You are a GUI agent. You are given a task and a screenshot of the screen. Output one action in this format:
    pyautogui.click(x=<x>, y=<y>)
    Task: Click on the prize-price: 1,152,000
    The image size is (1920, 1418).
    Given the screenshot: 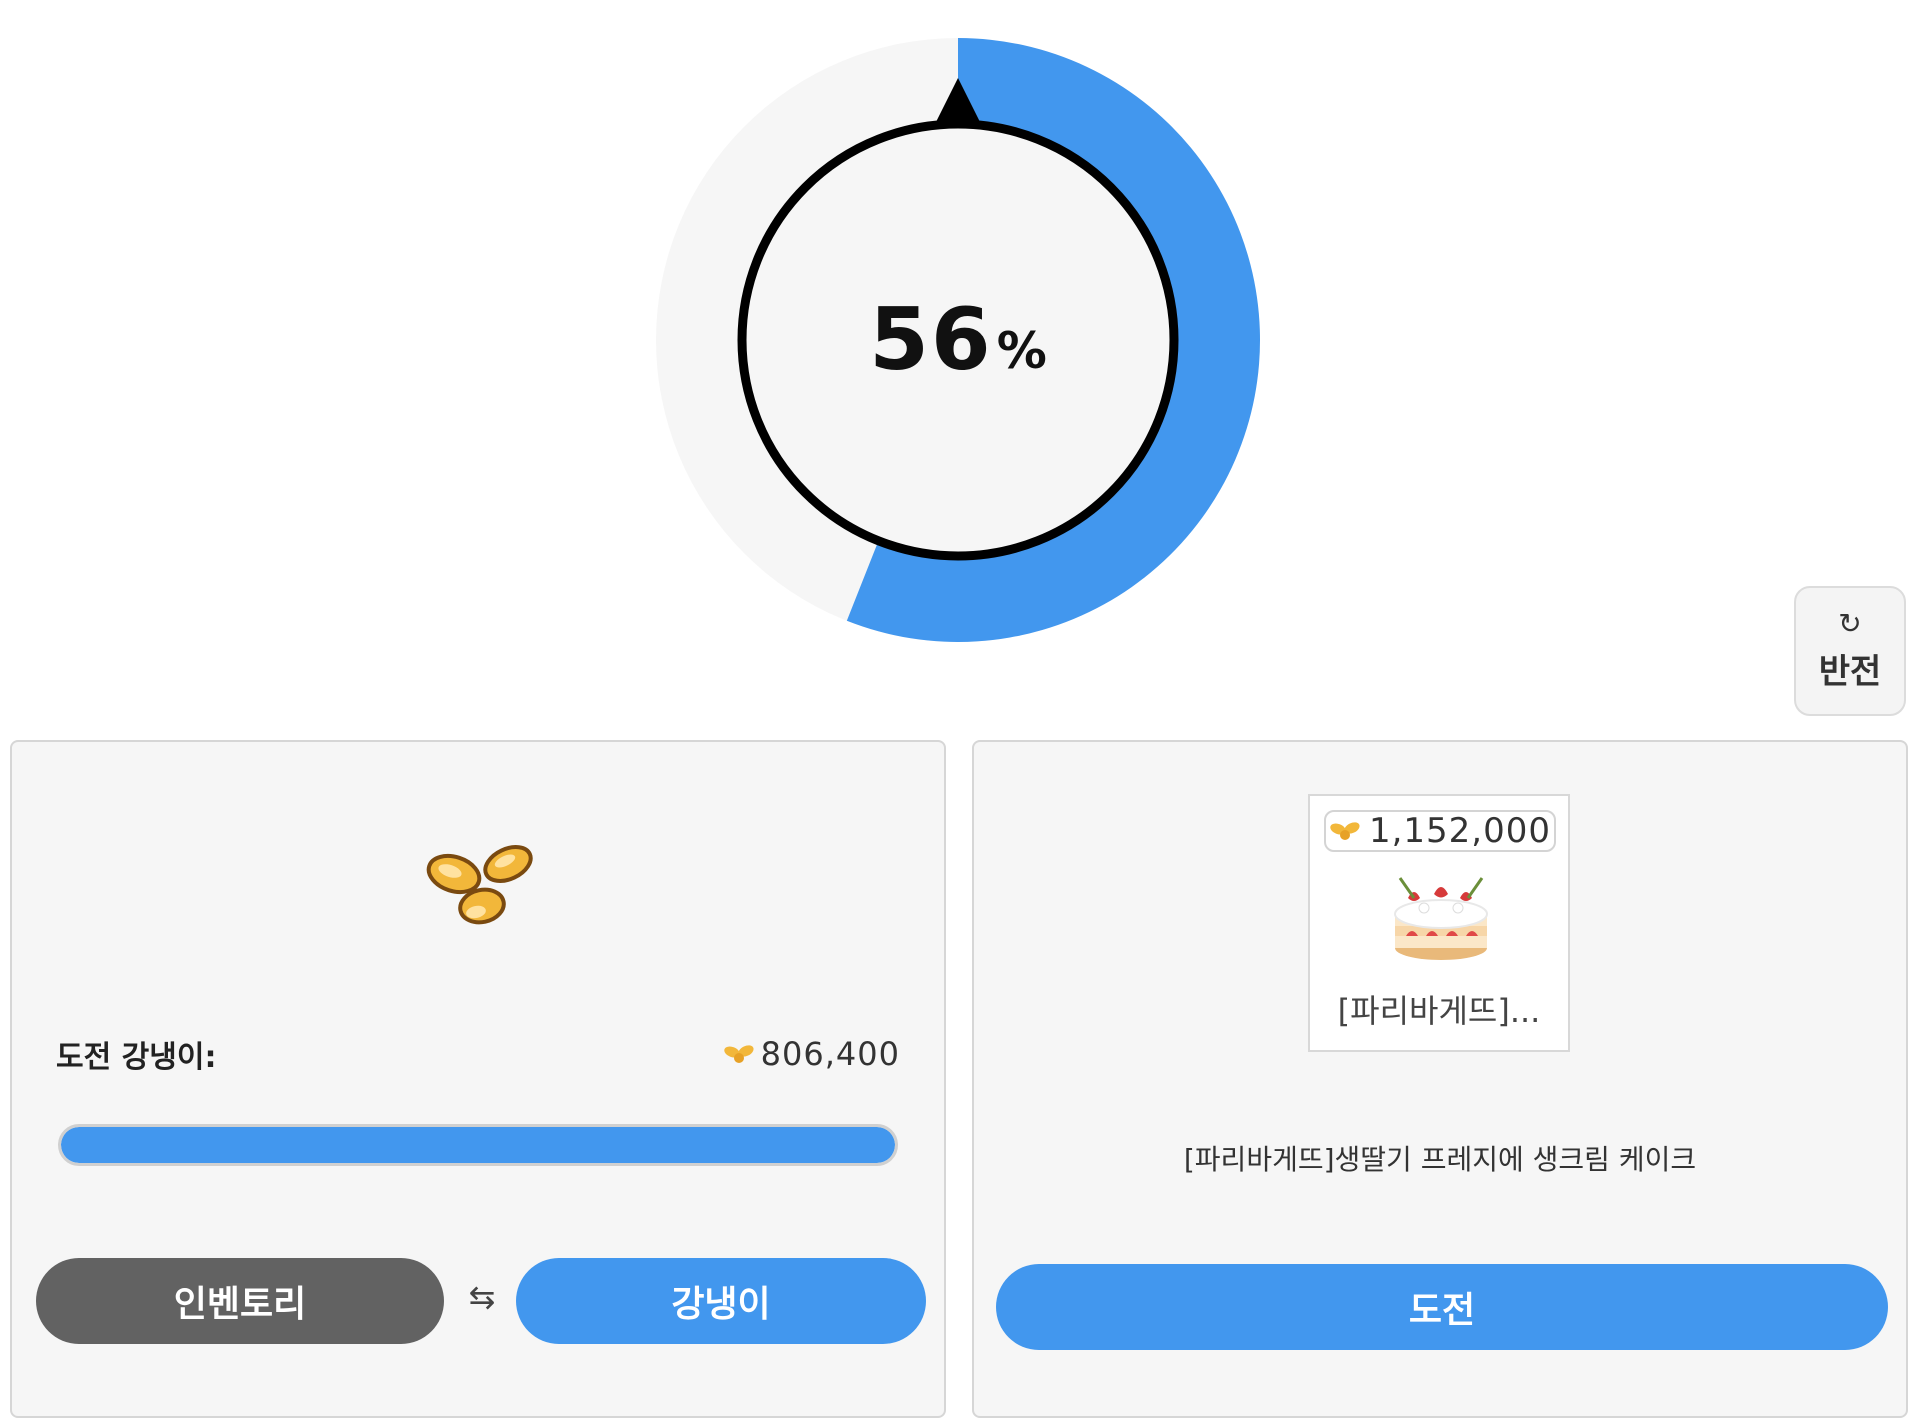 What is the action you would take?
    pyautogui.click(x=1460, y=831)
    